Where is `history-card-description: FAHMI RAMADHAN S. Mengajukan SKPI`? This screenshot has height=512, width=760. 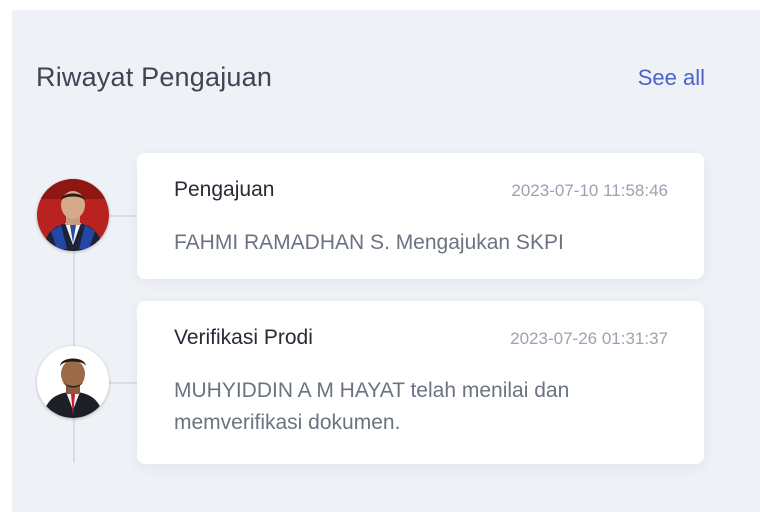
history-card-description: FAHMI RAMADHAN S. Mengajukan SKPI is located at coordinates (369, 242).